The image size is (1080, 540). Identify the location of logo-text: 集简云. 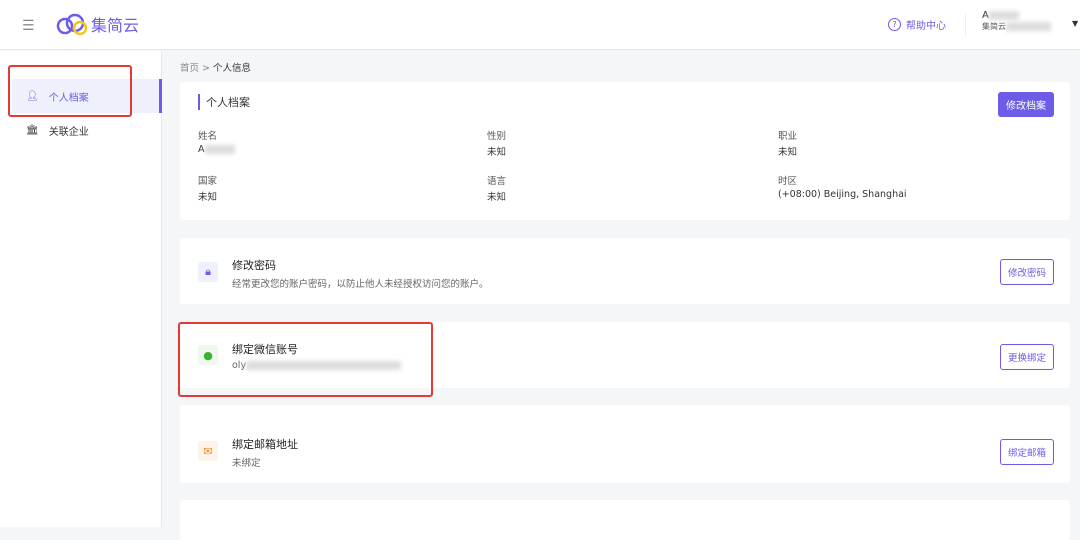
(115, 25).